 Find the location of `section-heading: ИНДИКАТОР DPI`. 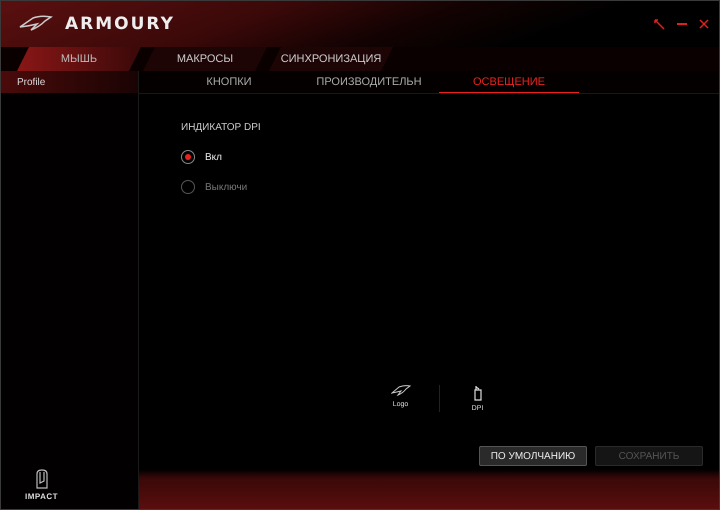

section-heading: ИНДИКАТОР DPI is located at coordinates (221, 127).